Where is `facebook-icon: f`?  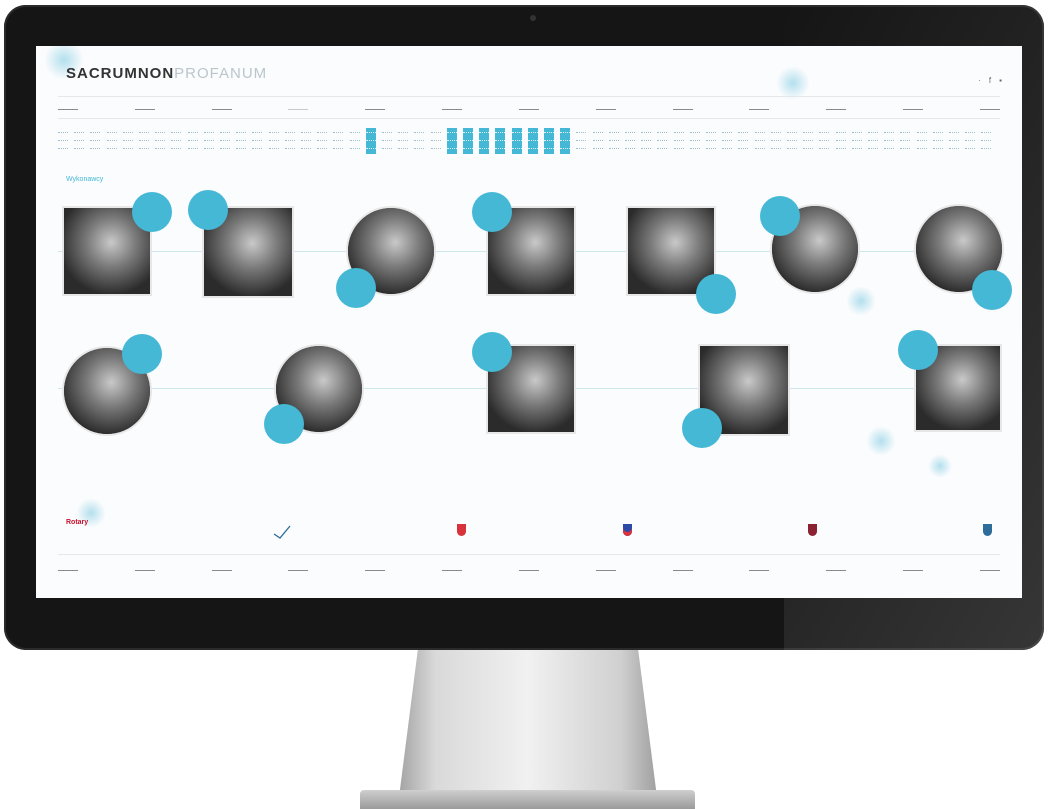
facebook-icon: f is located at coordinates (990, 80).